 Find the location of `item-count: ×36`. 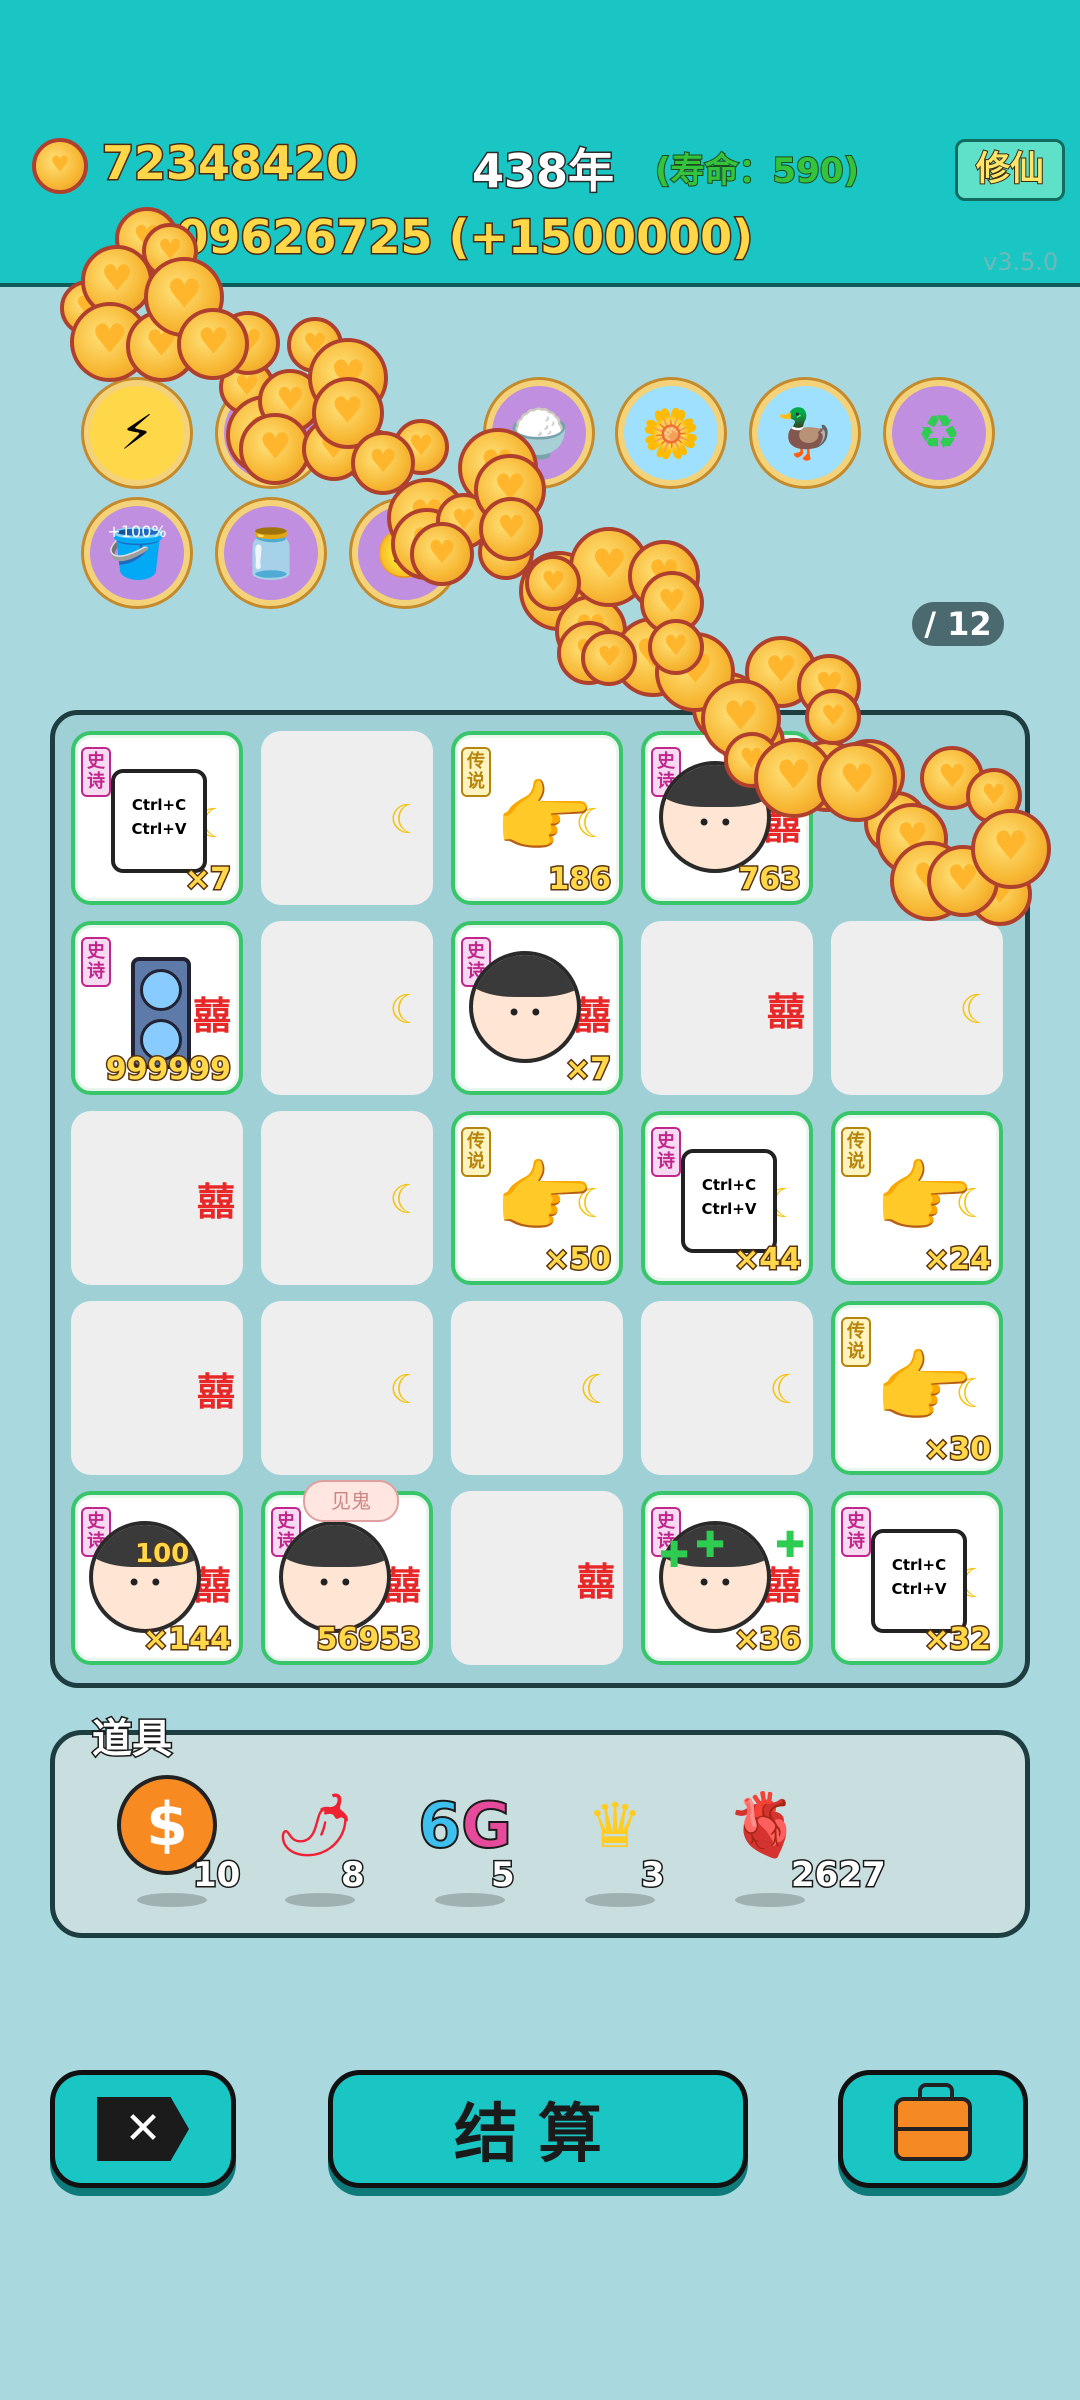

item-count: ×36 is located at coordinates (768, 1640).